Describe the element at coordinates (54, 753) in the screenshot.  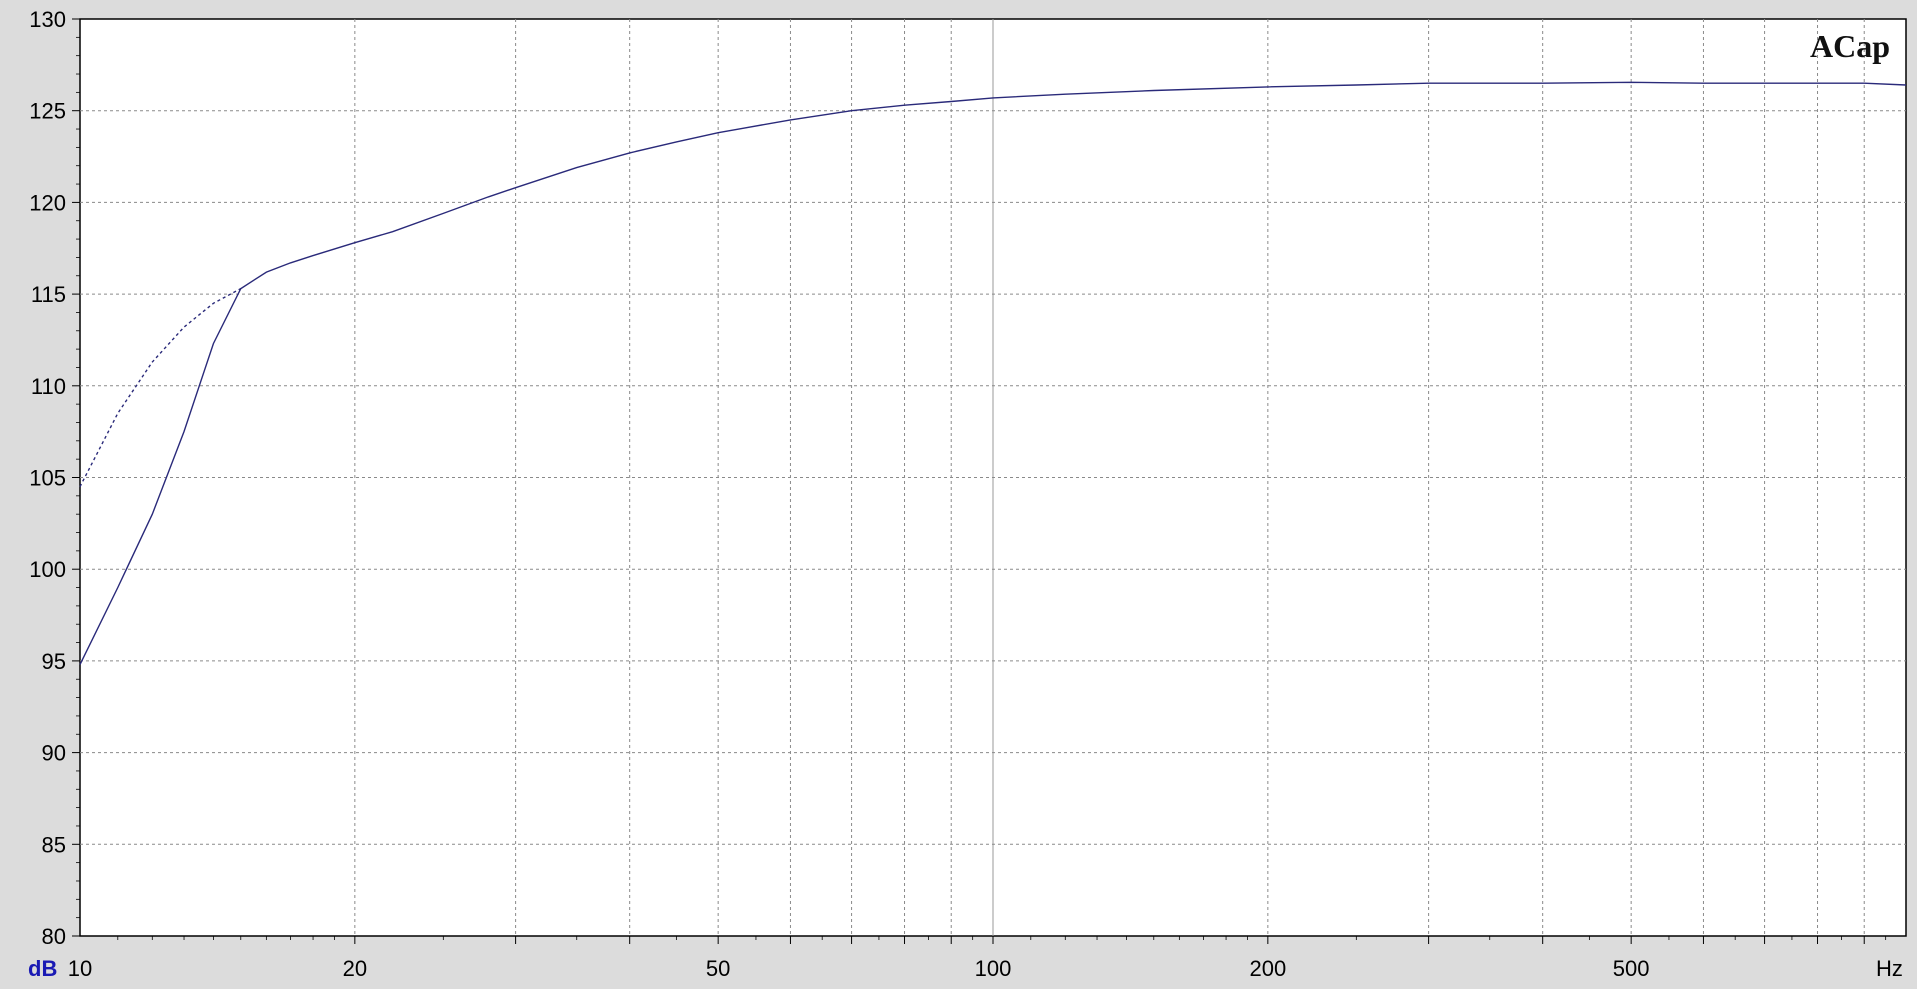
I see `y-tick-label: 90` at that location.